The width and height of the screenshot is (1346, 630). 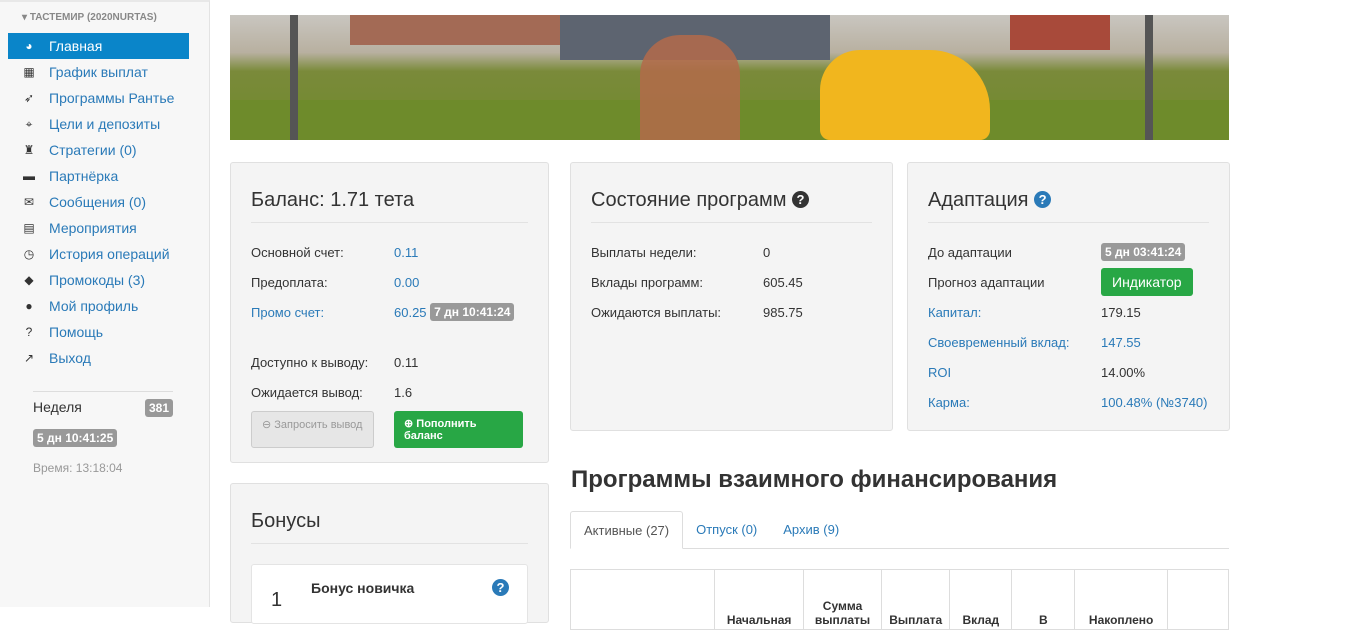 I want to click on forecast-label: Прогноз адаптации, so click(x=986, y=282).